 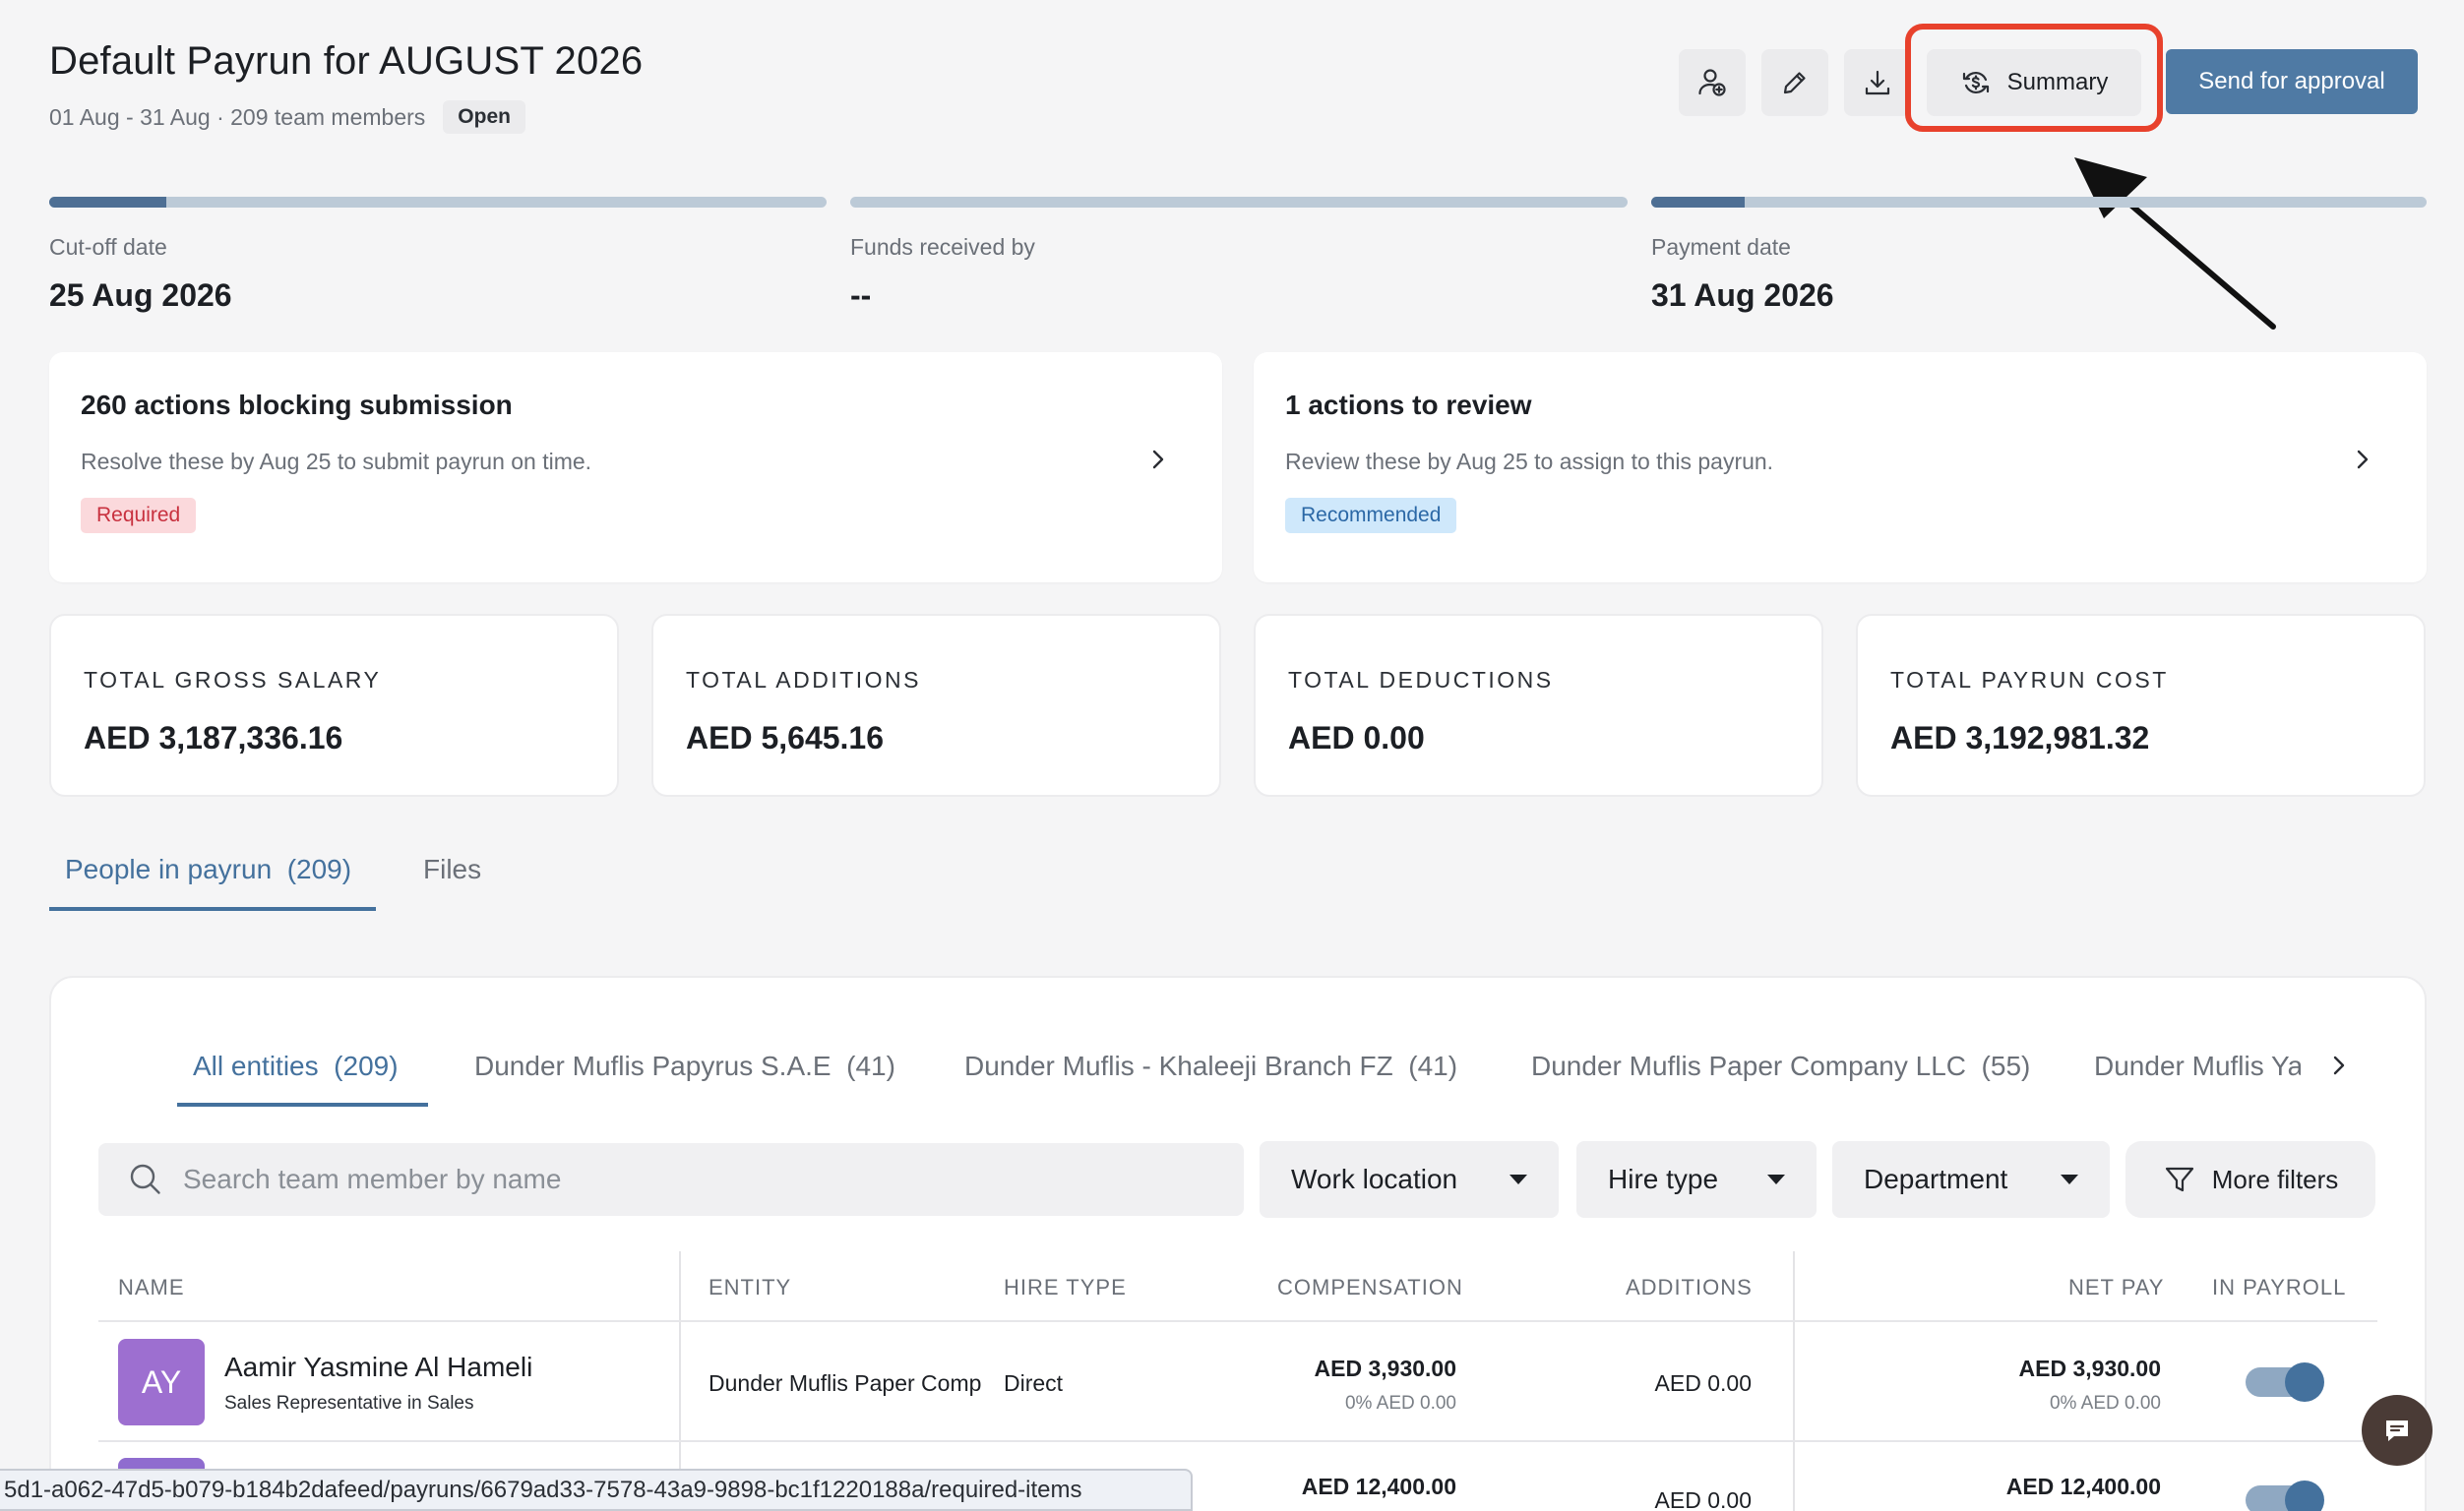 I want to click on cutoff-progress-bar, so click(x=438, y=202).